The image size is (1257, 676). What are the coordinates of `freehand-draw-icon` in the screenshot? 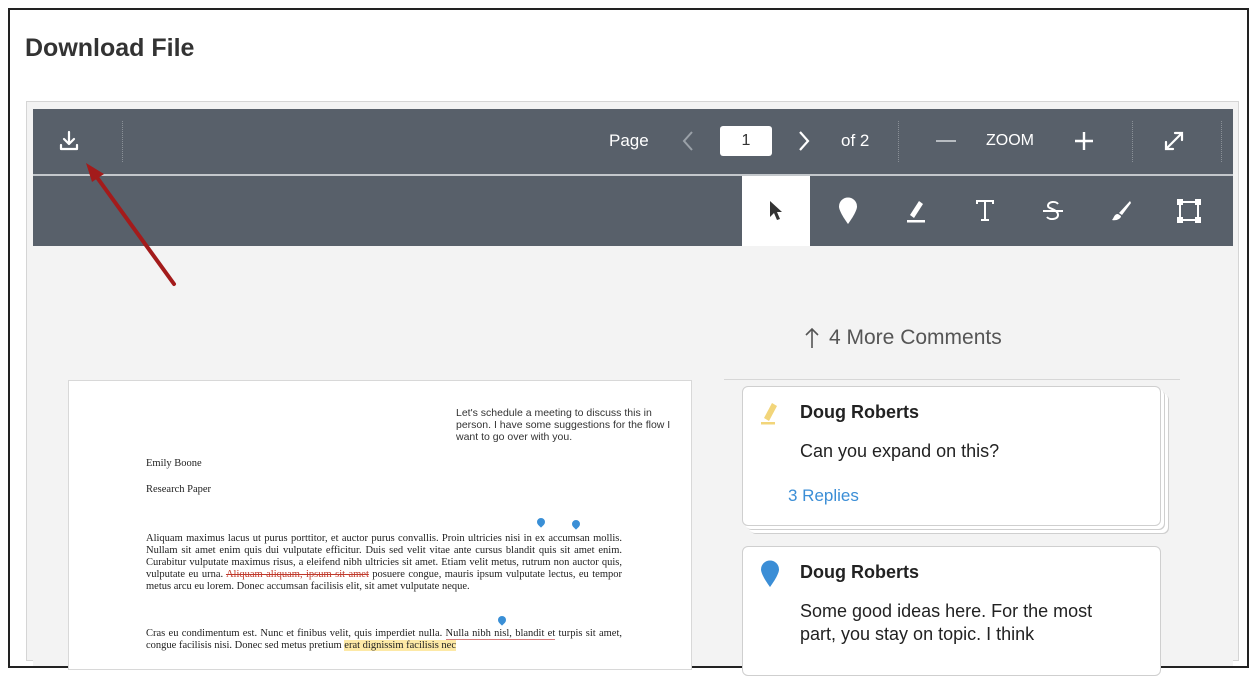 It's located at (1121, 211).